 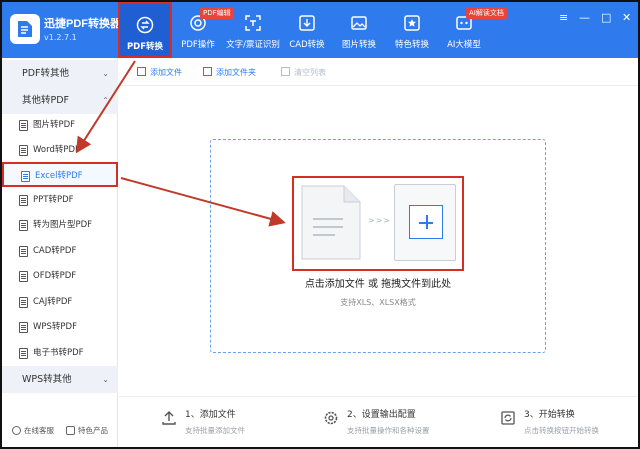 I want to click on tab-image: 图片转换, so click(x=359, y=30).